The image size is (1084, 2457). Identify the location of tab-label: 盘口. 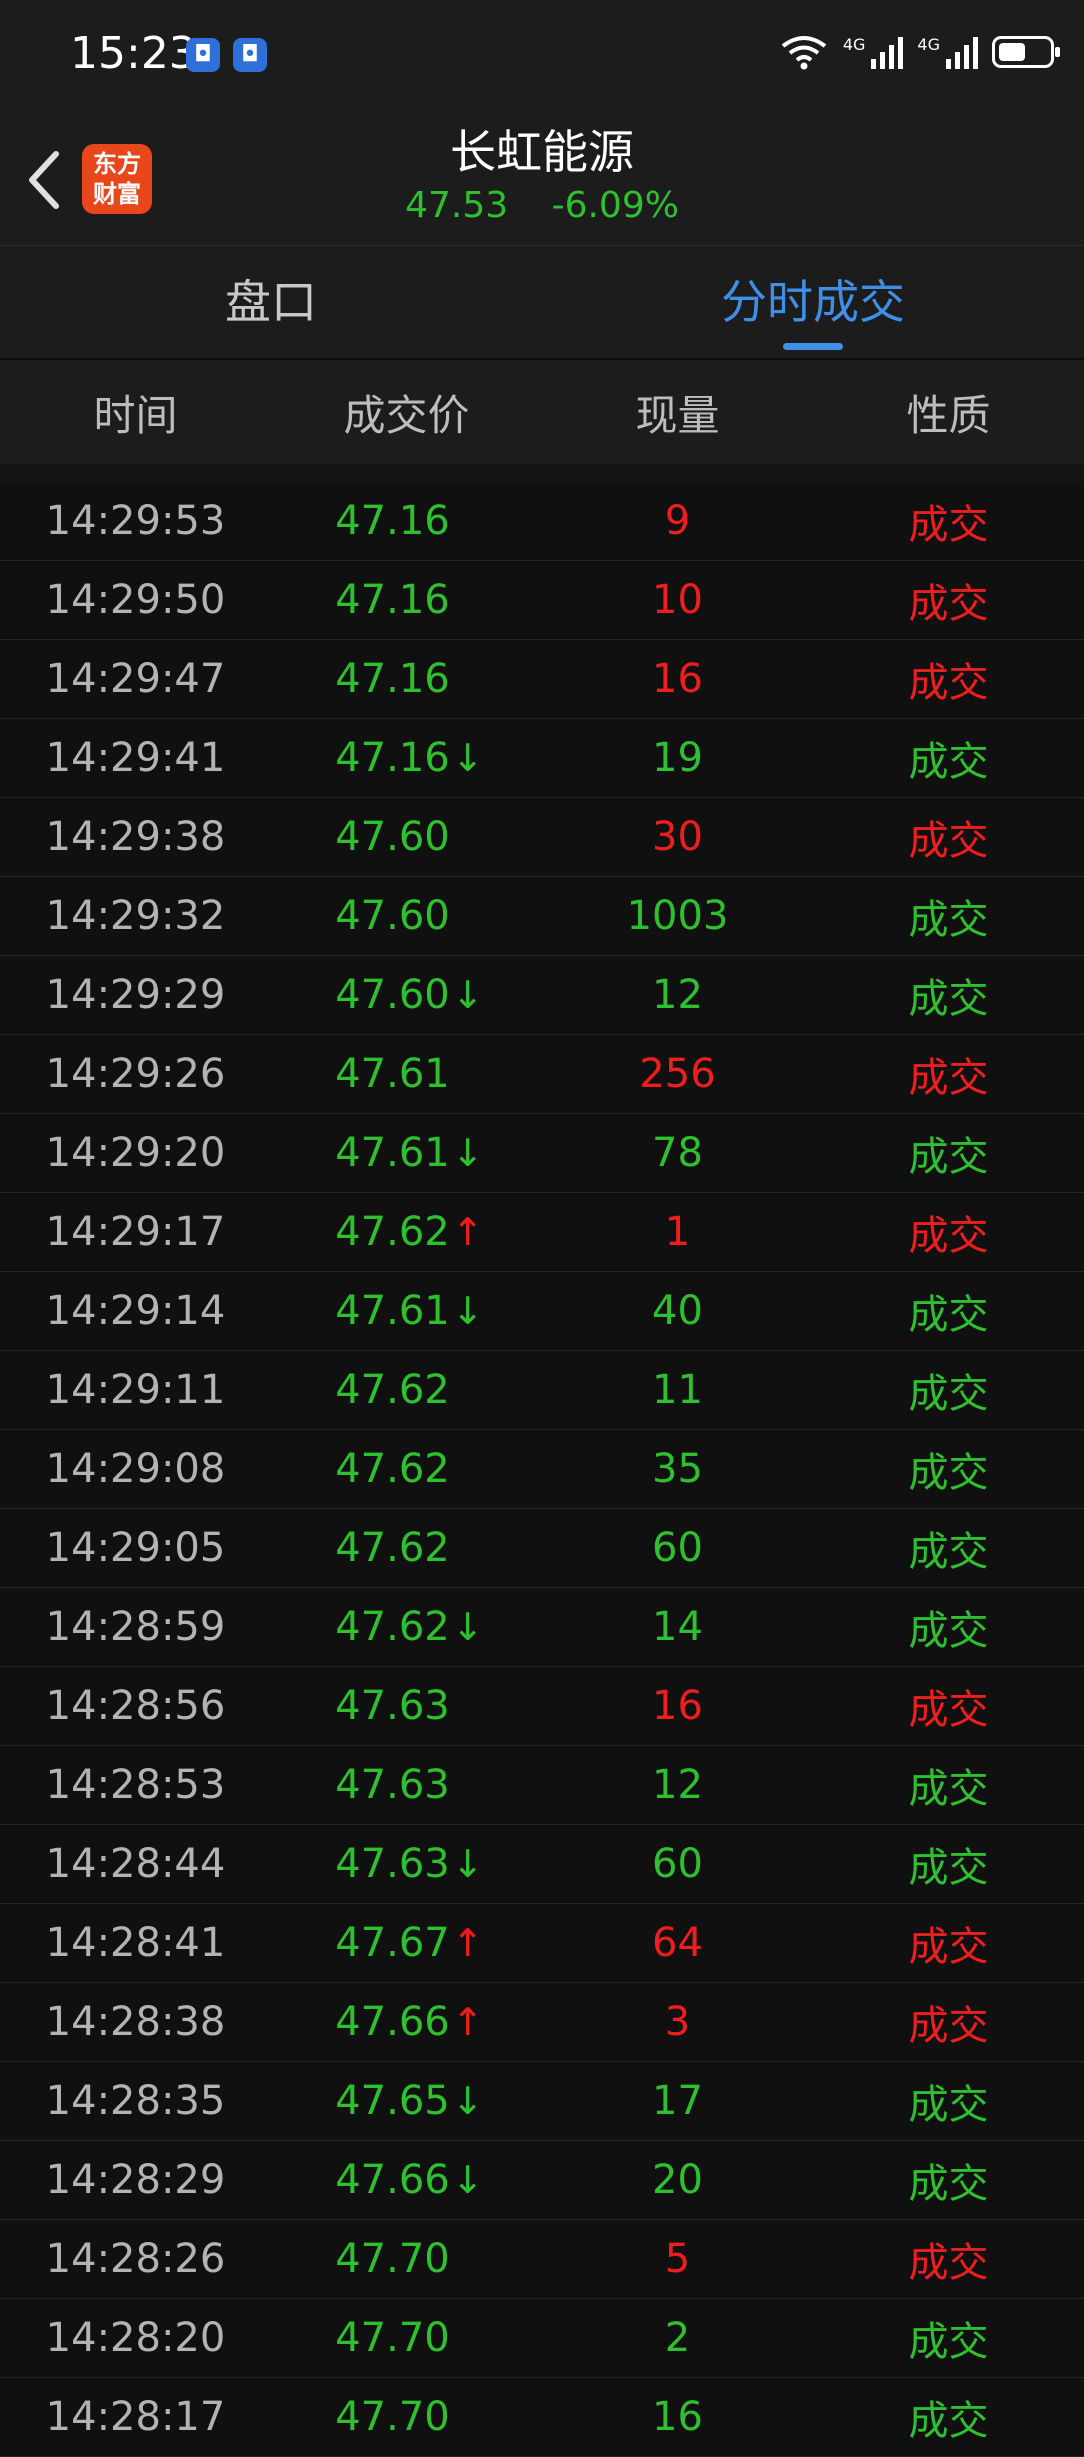
(271, 302).